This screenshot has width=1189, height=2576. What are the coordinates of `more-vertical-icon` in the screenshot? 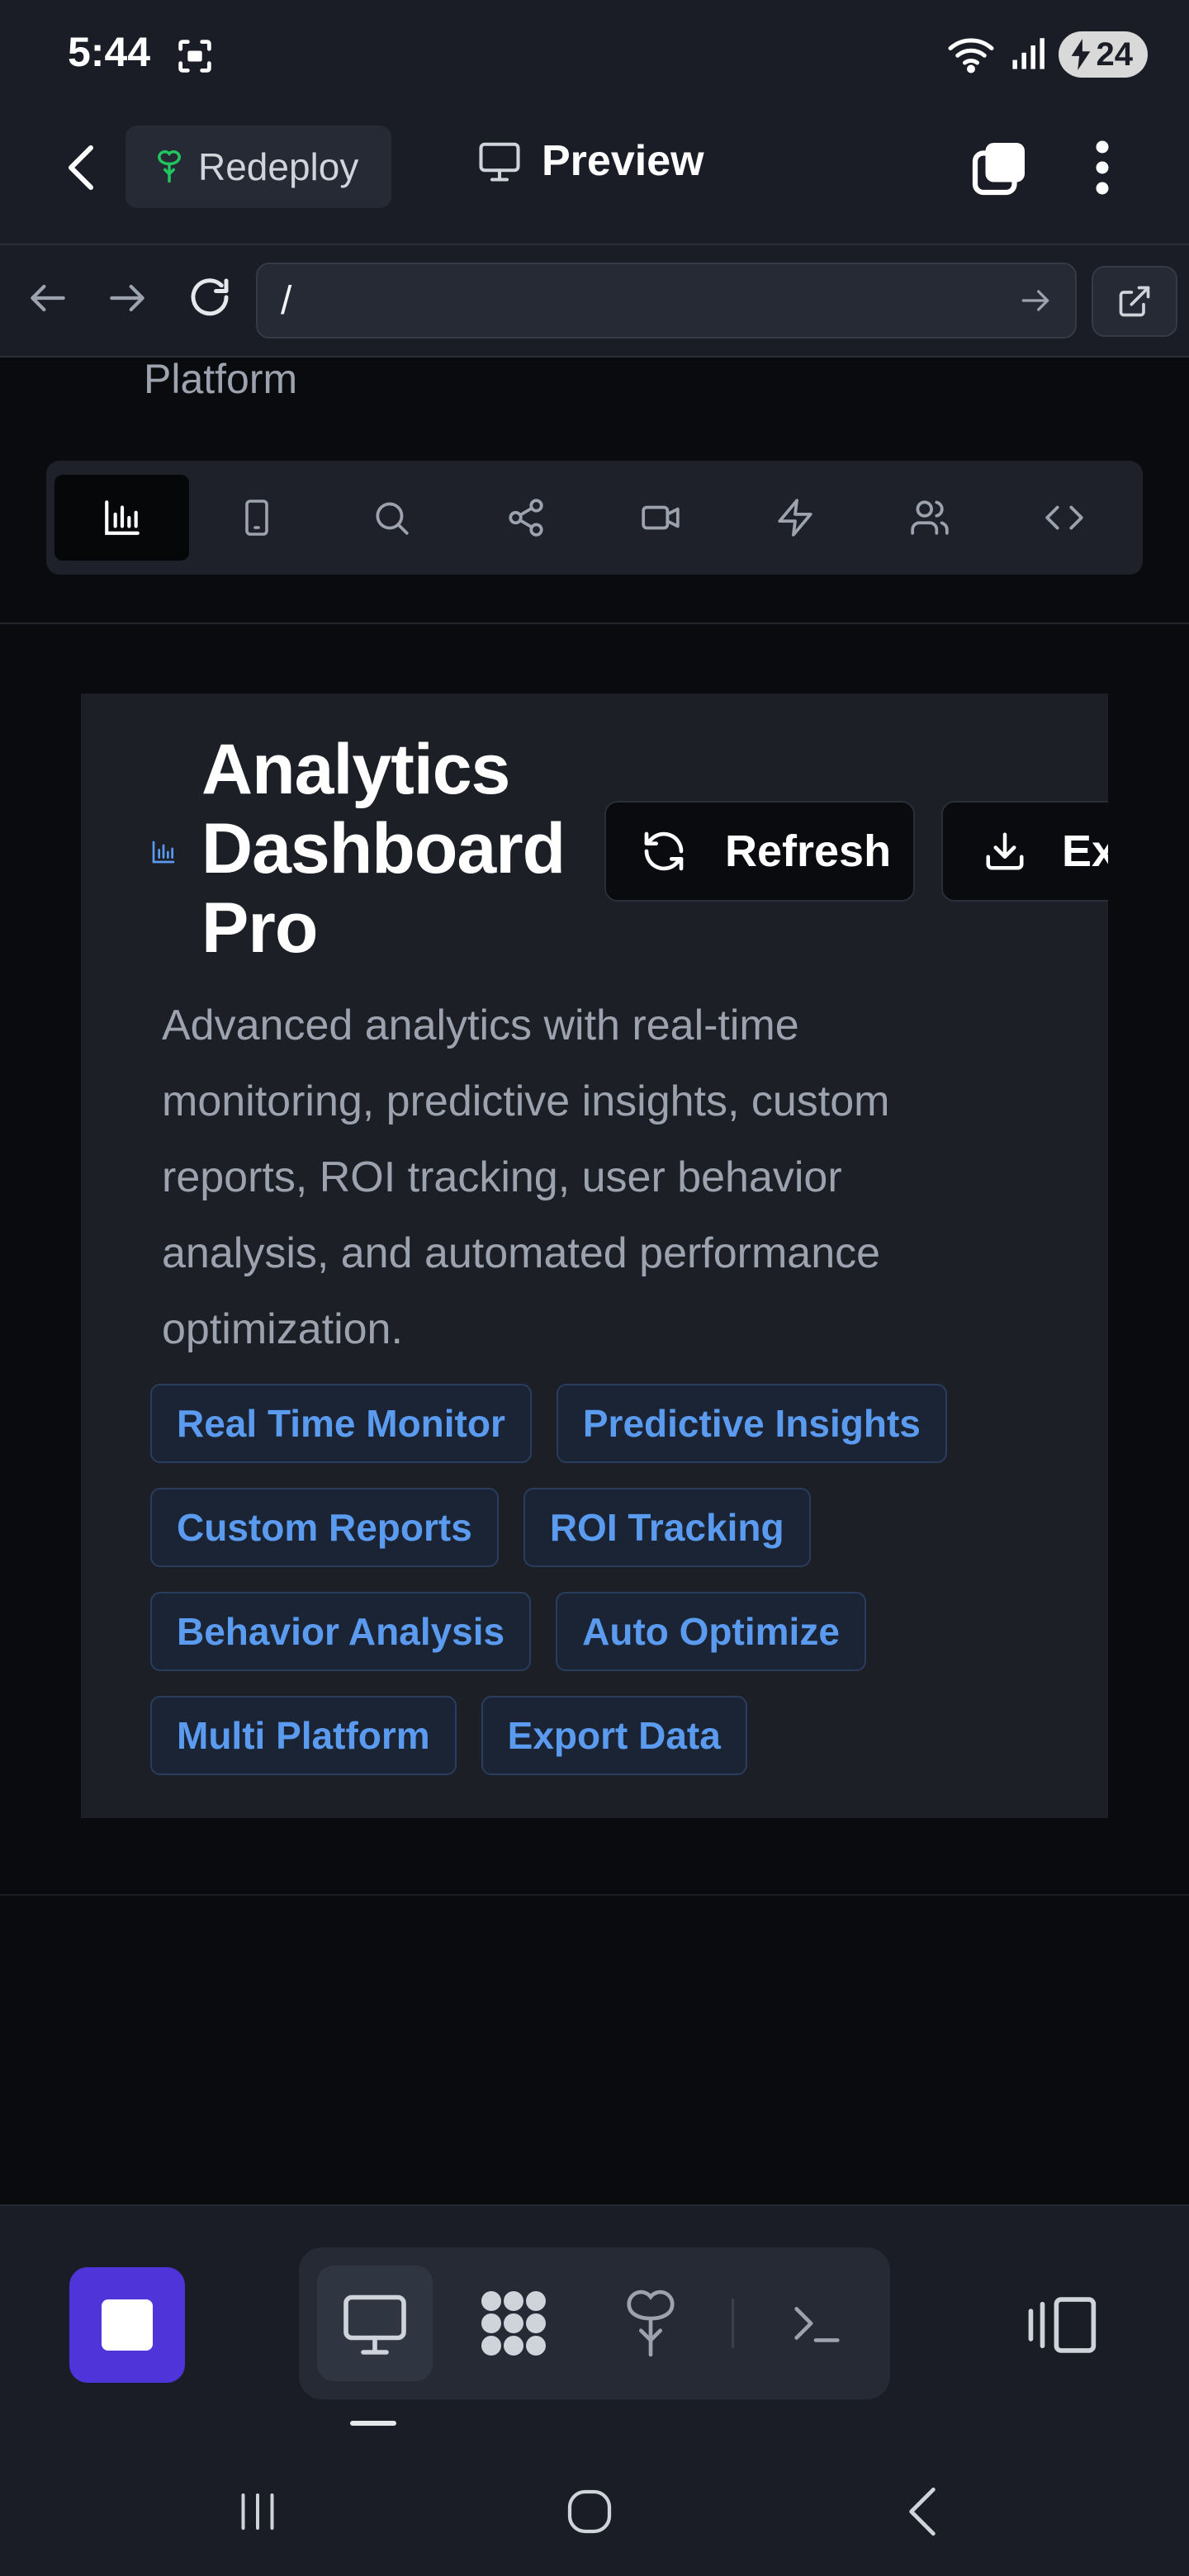 It's located at (1102, 167).